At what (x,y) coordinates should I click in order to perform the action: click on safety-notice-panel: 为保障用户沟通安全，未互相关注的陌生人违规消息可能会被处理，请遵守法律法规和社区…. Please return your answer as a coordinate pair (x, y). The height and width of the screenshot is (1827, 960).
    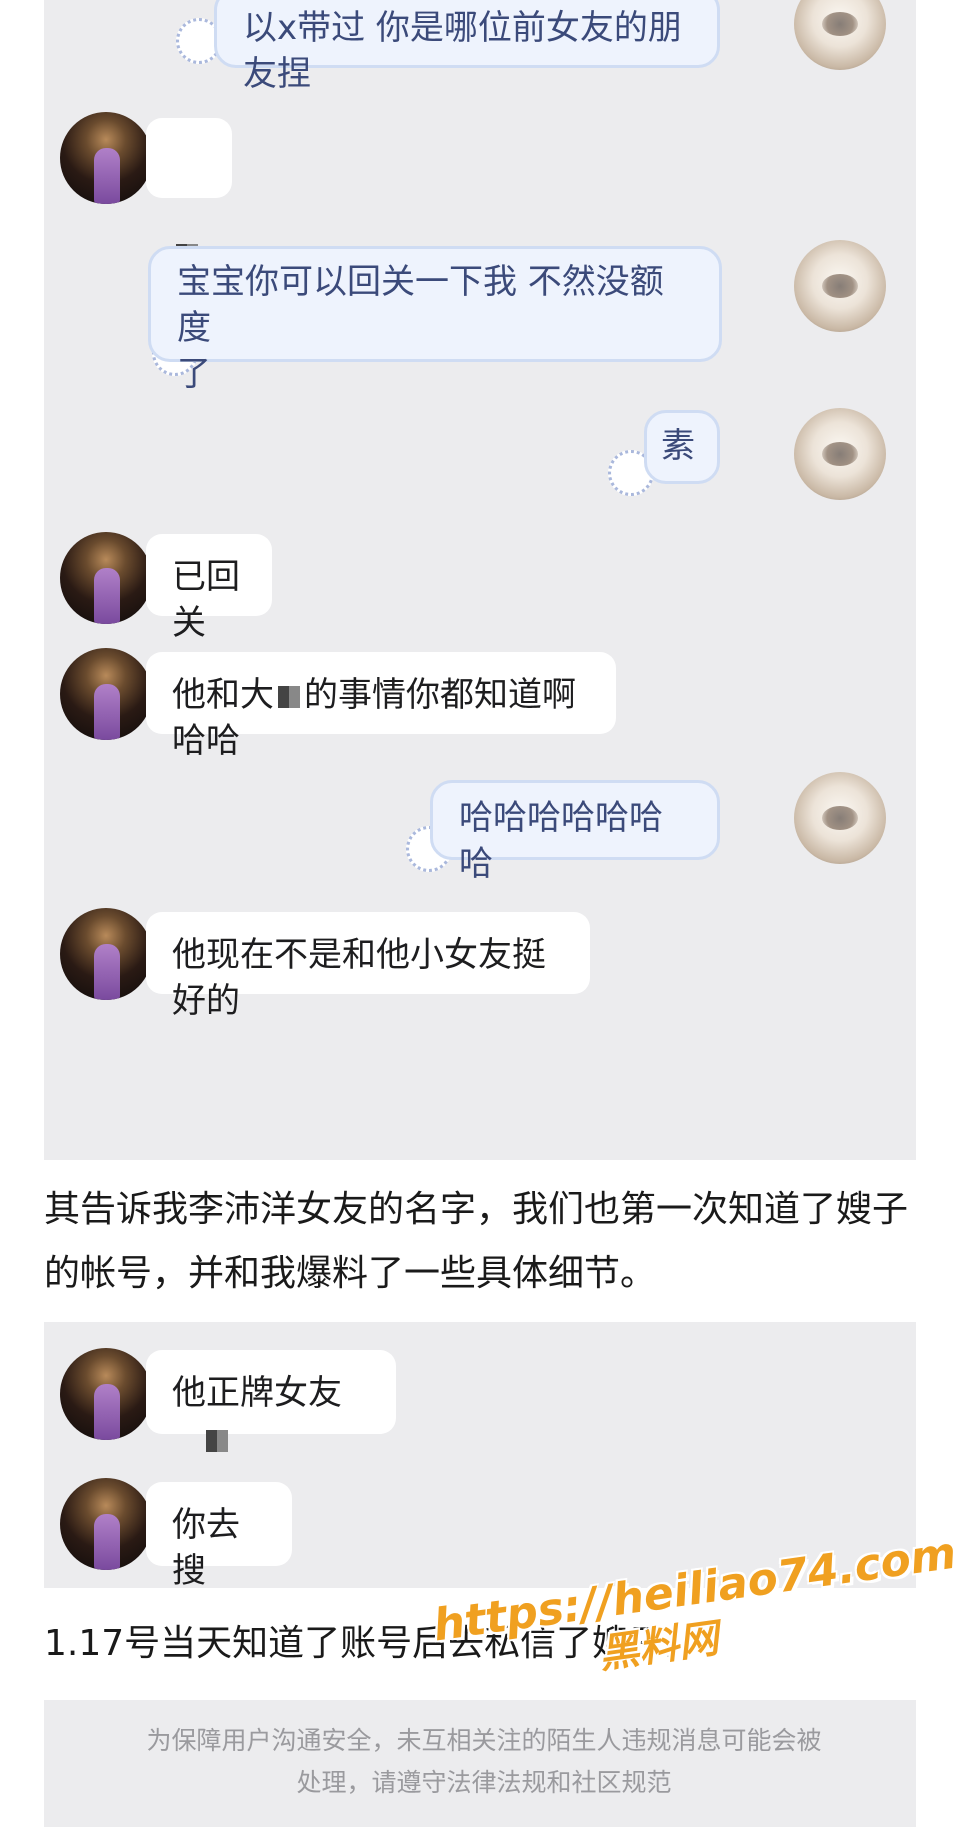
    Looking at the image, I should click on (480, 1763).